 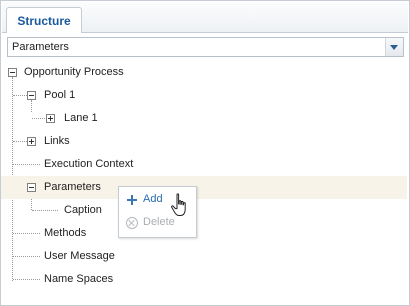 I want to click on tree-node-root: Opportunity Process, so click(x=204, y=72).